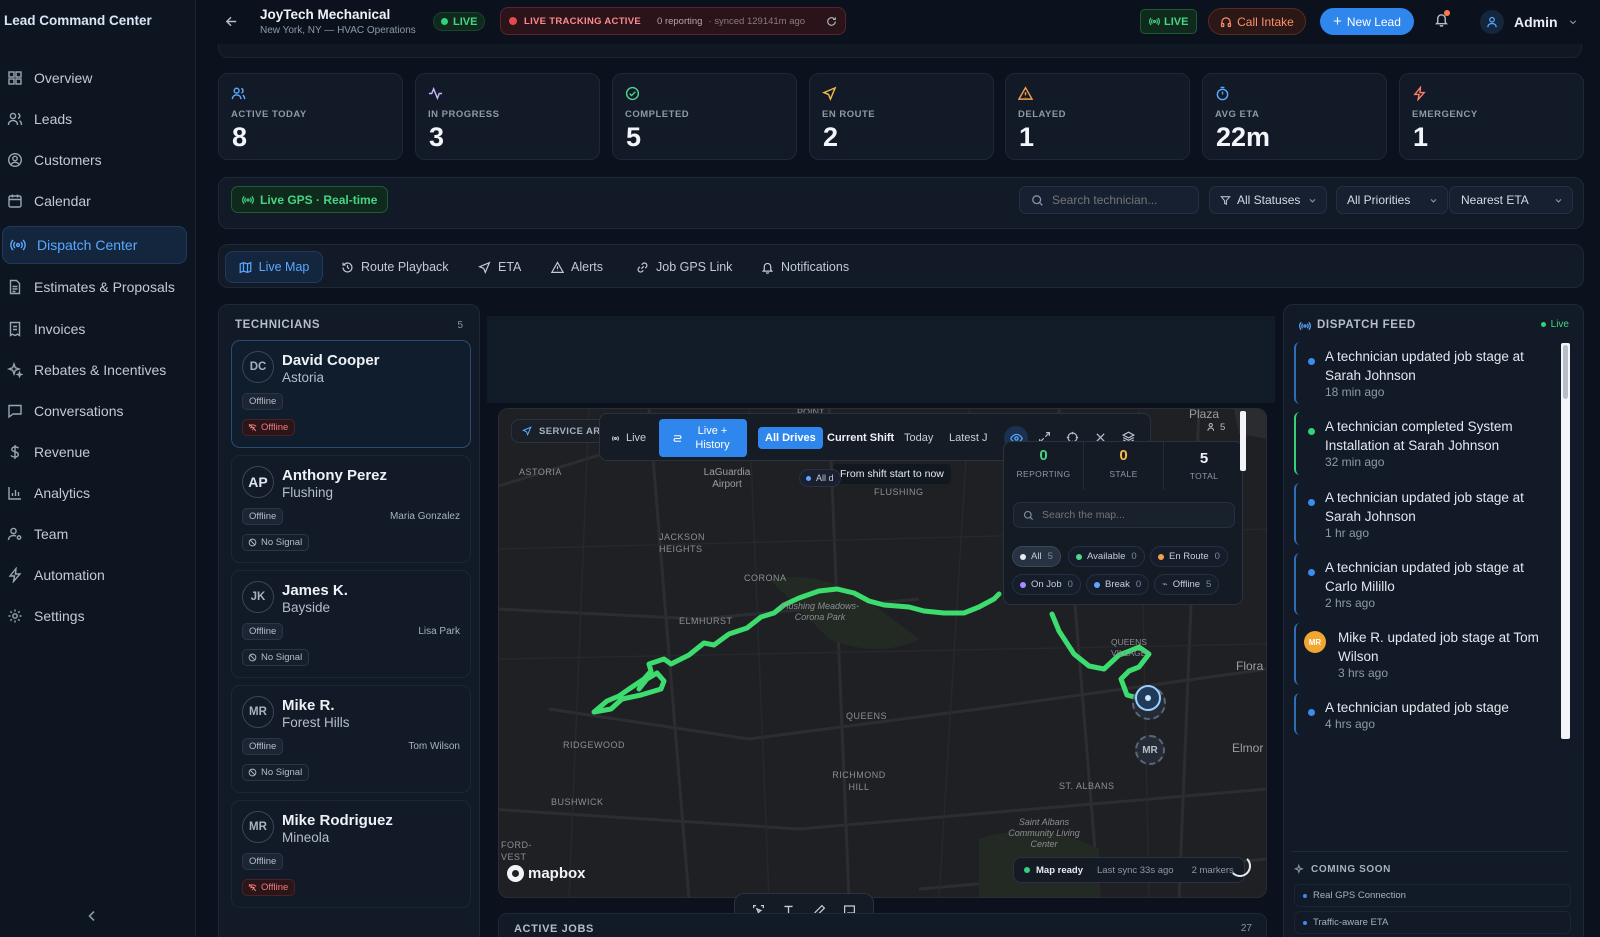 This screenshot has height=937, width=1600. What do you see at coordinates (94, 452) in the screenshot?
I see `sidebar-item-revenue: Revenue` at bounding box center [94, 452].